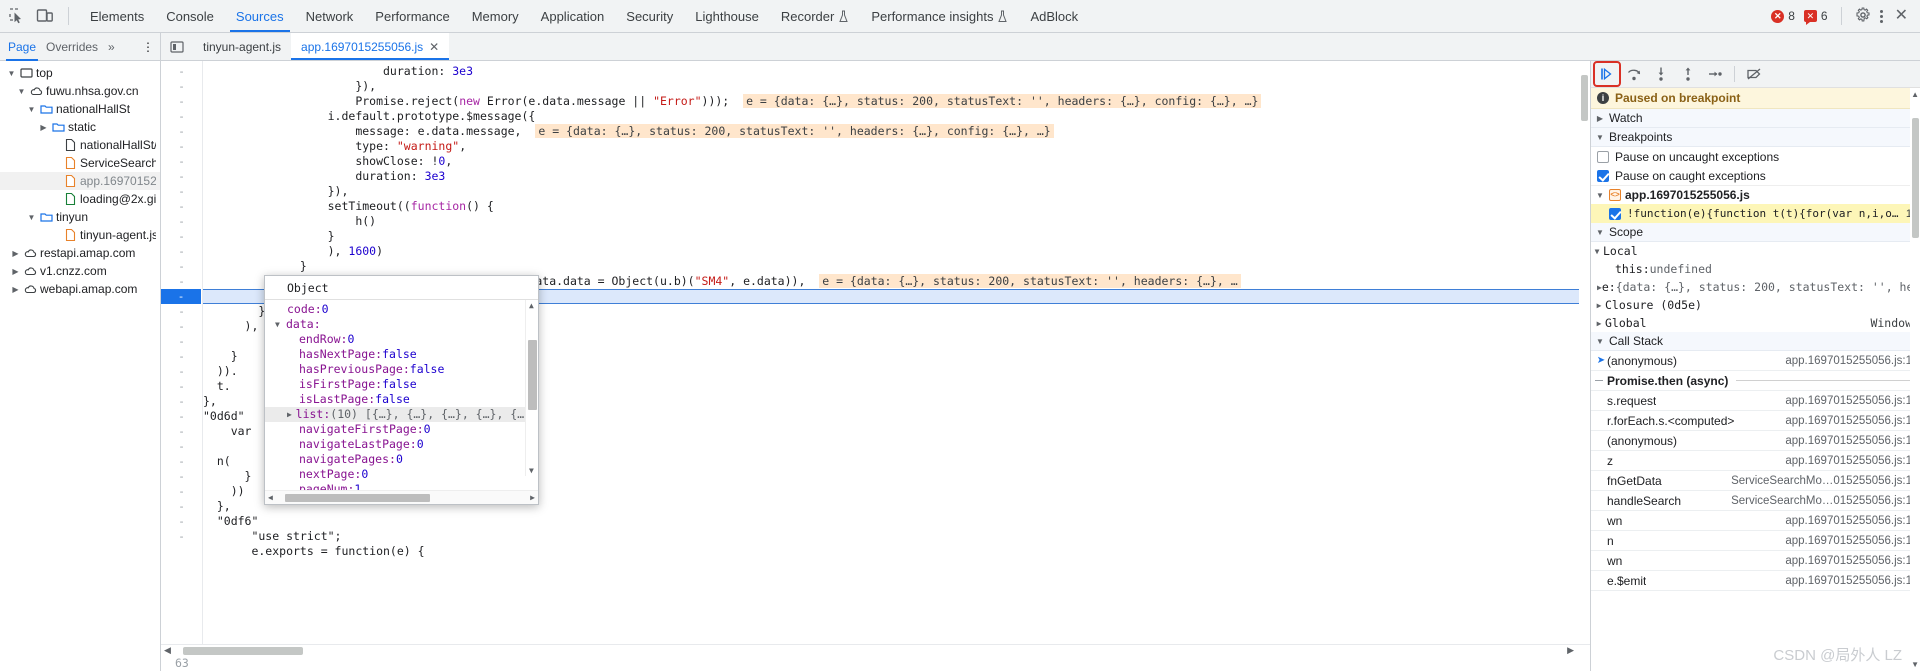 This screenshot has height=671, width=1920. Describe the element at coordinates (531, 388) in the screenshot. I see `popover-vertical-scrollbar: ▲ ▼` at that location.